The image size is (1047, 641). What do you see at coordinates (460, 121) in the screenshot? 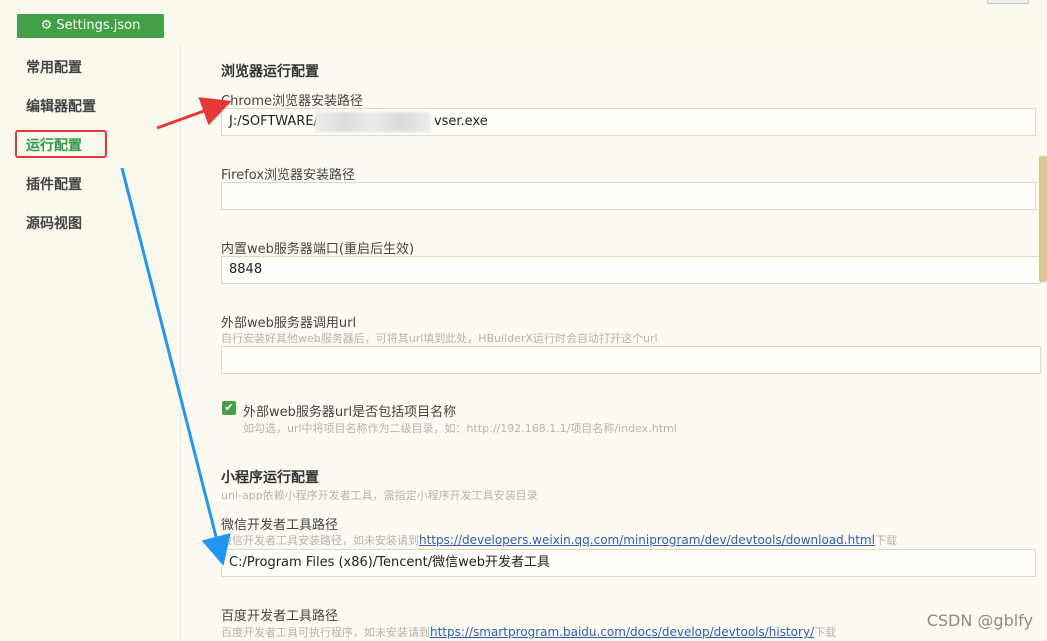
I see `chrome-path-value-end: vser.exe` at bounding box center [460, 121].